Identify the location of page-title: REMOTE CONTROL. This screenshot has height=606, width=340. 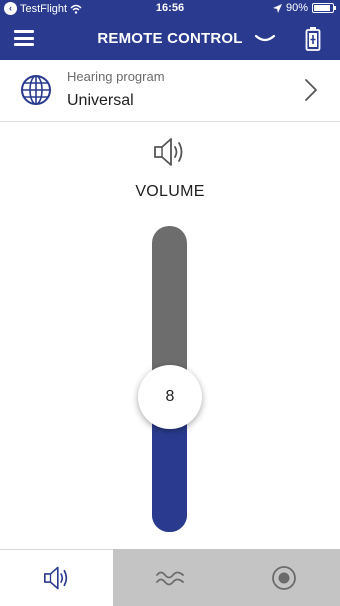
(170, 38).